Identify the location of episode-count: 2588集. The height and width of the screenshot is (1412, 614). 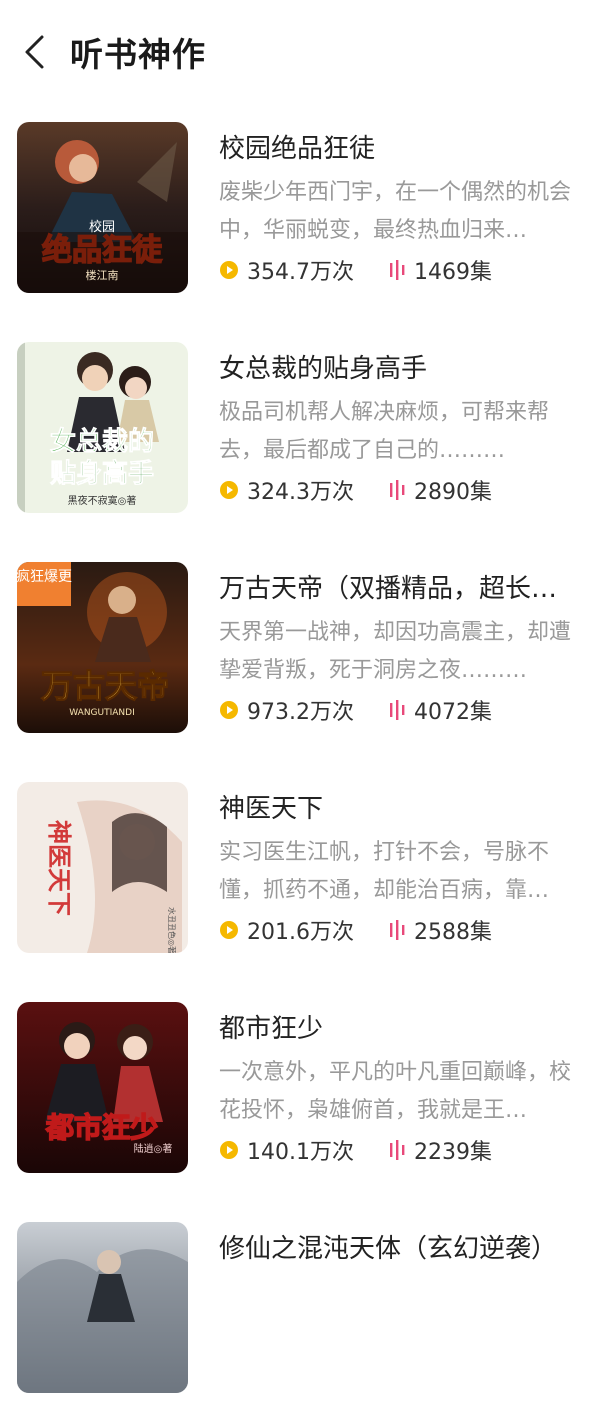
(452, 932).